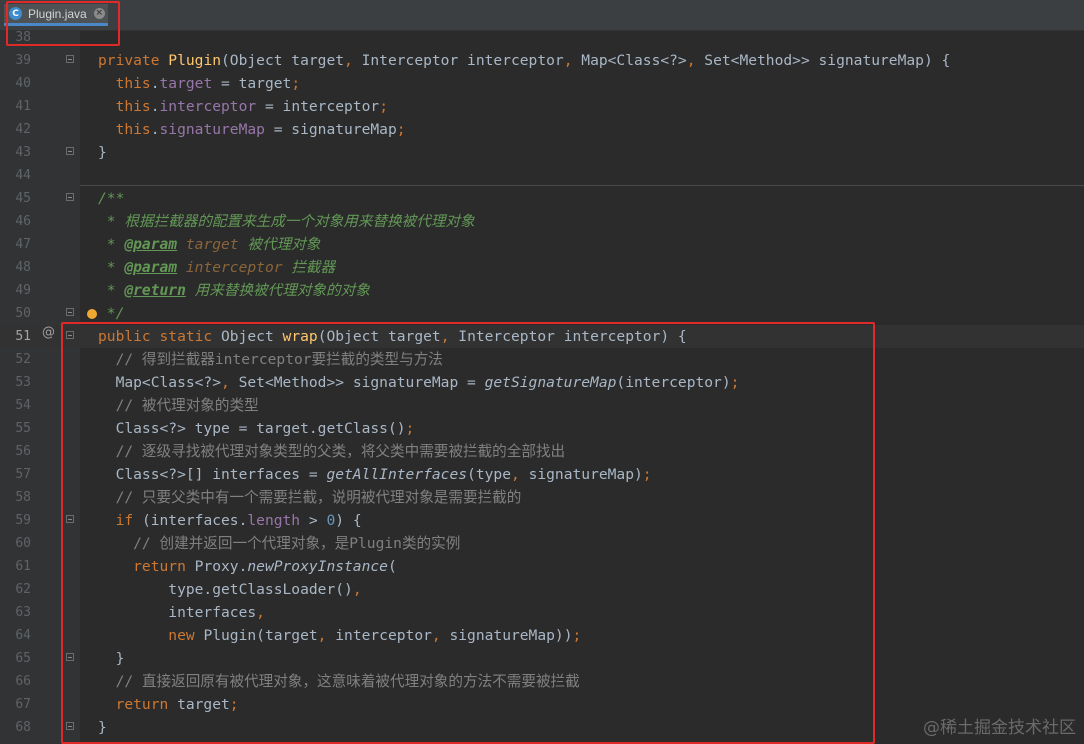 The width and height of the screenshot is (1084, 744). What do you see at coordinates (124, 129) in the screenshot?
I see `code-token: this` at bounding box center [124, 129].